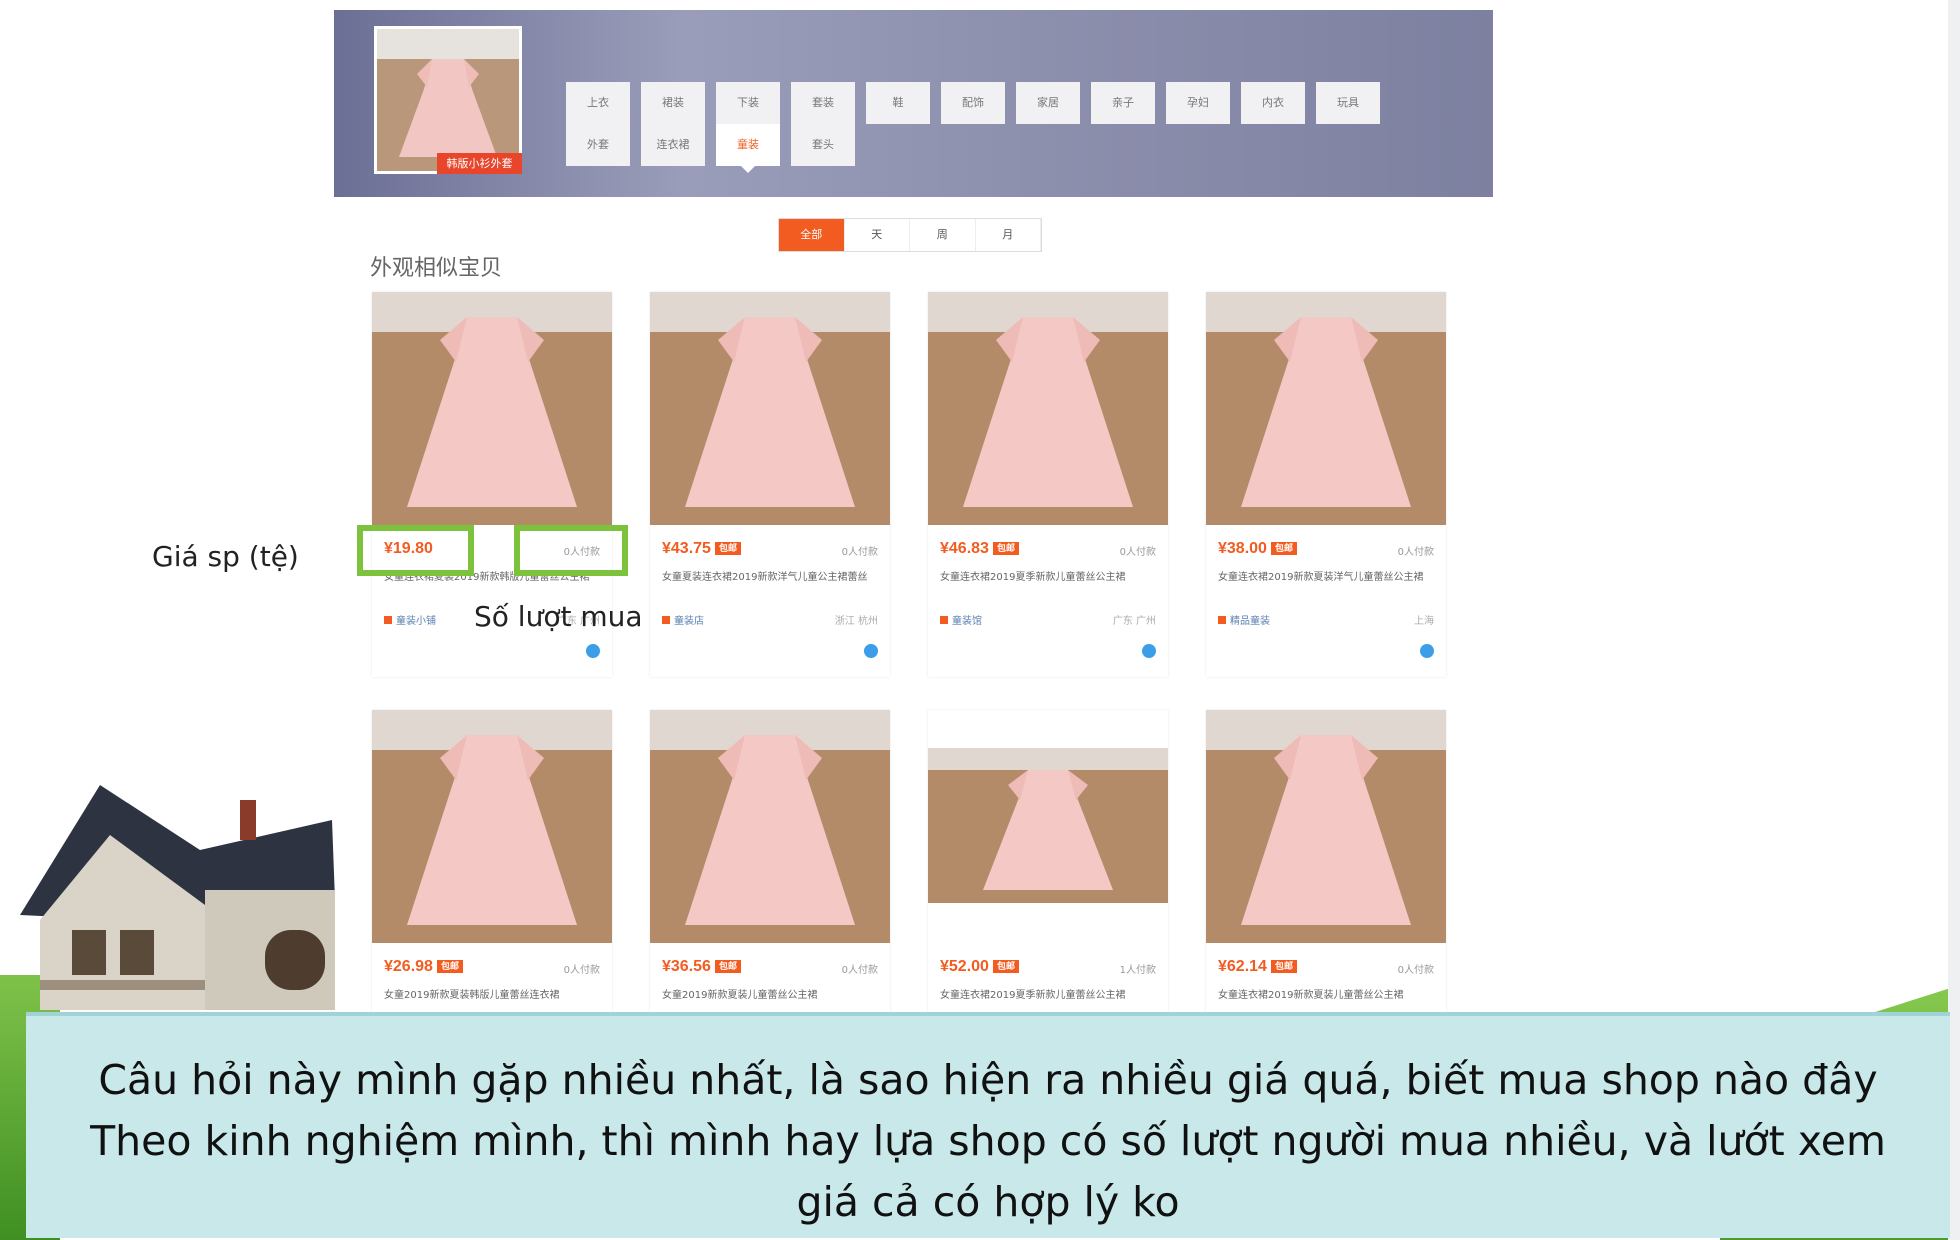 Image resolution: width=1960 pixels, height=1240 pixels. I want to click on price-value: ¥26.98, so click(408, 966).